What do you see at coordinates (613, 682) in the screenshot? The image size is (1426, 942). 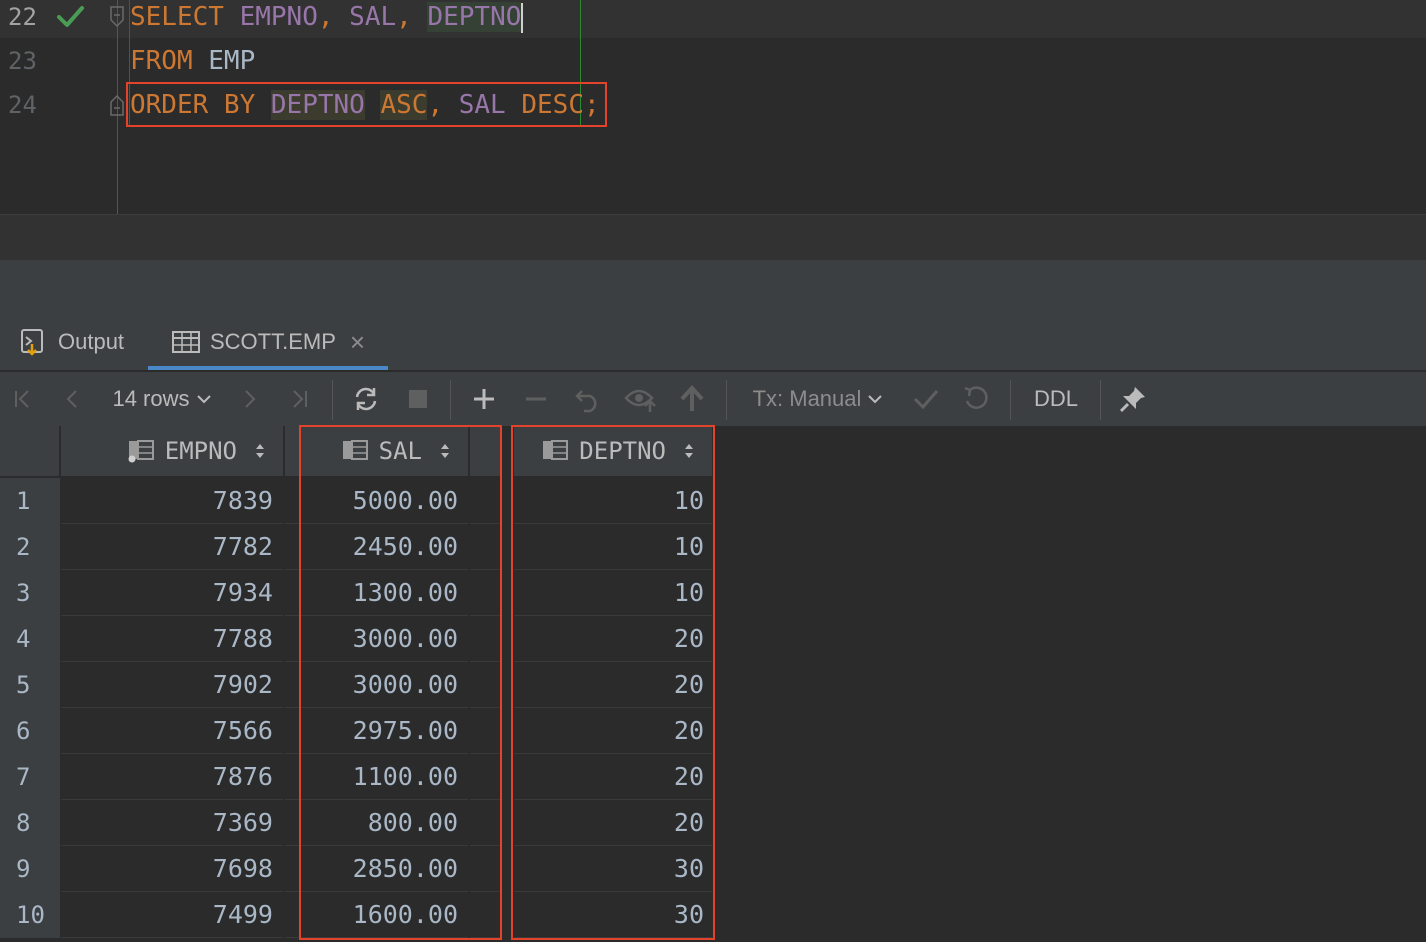 I see `annotation-box-deptno-column` at bounding box center [613, 682].